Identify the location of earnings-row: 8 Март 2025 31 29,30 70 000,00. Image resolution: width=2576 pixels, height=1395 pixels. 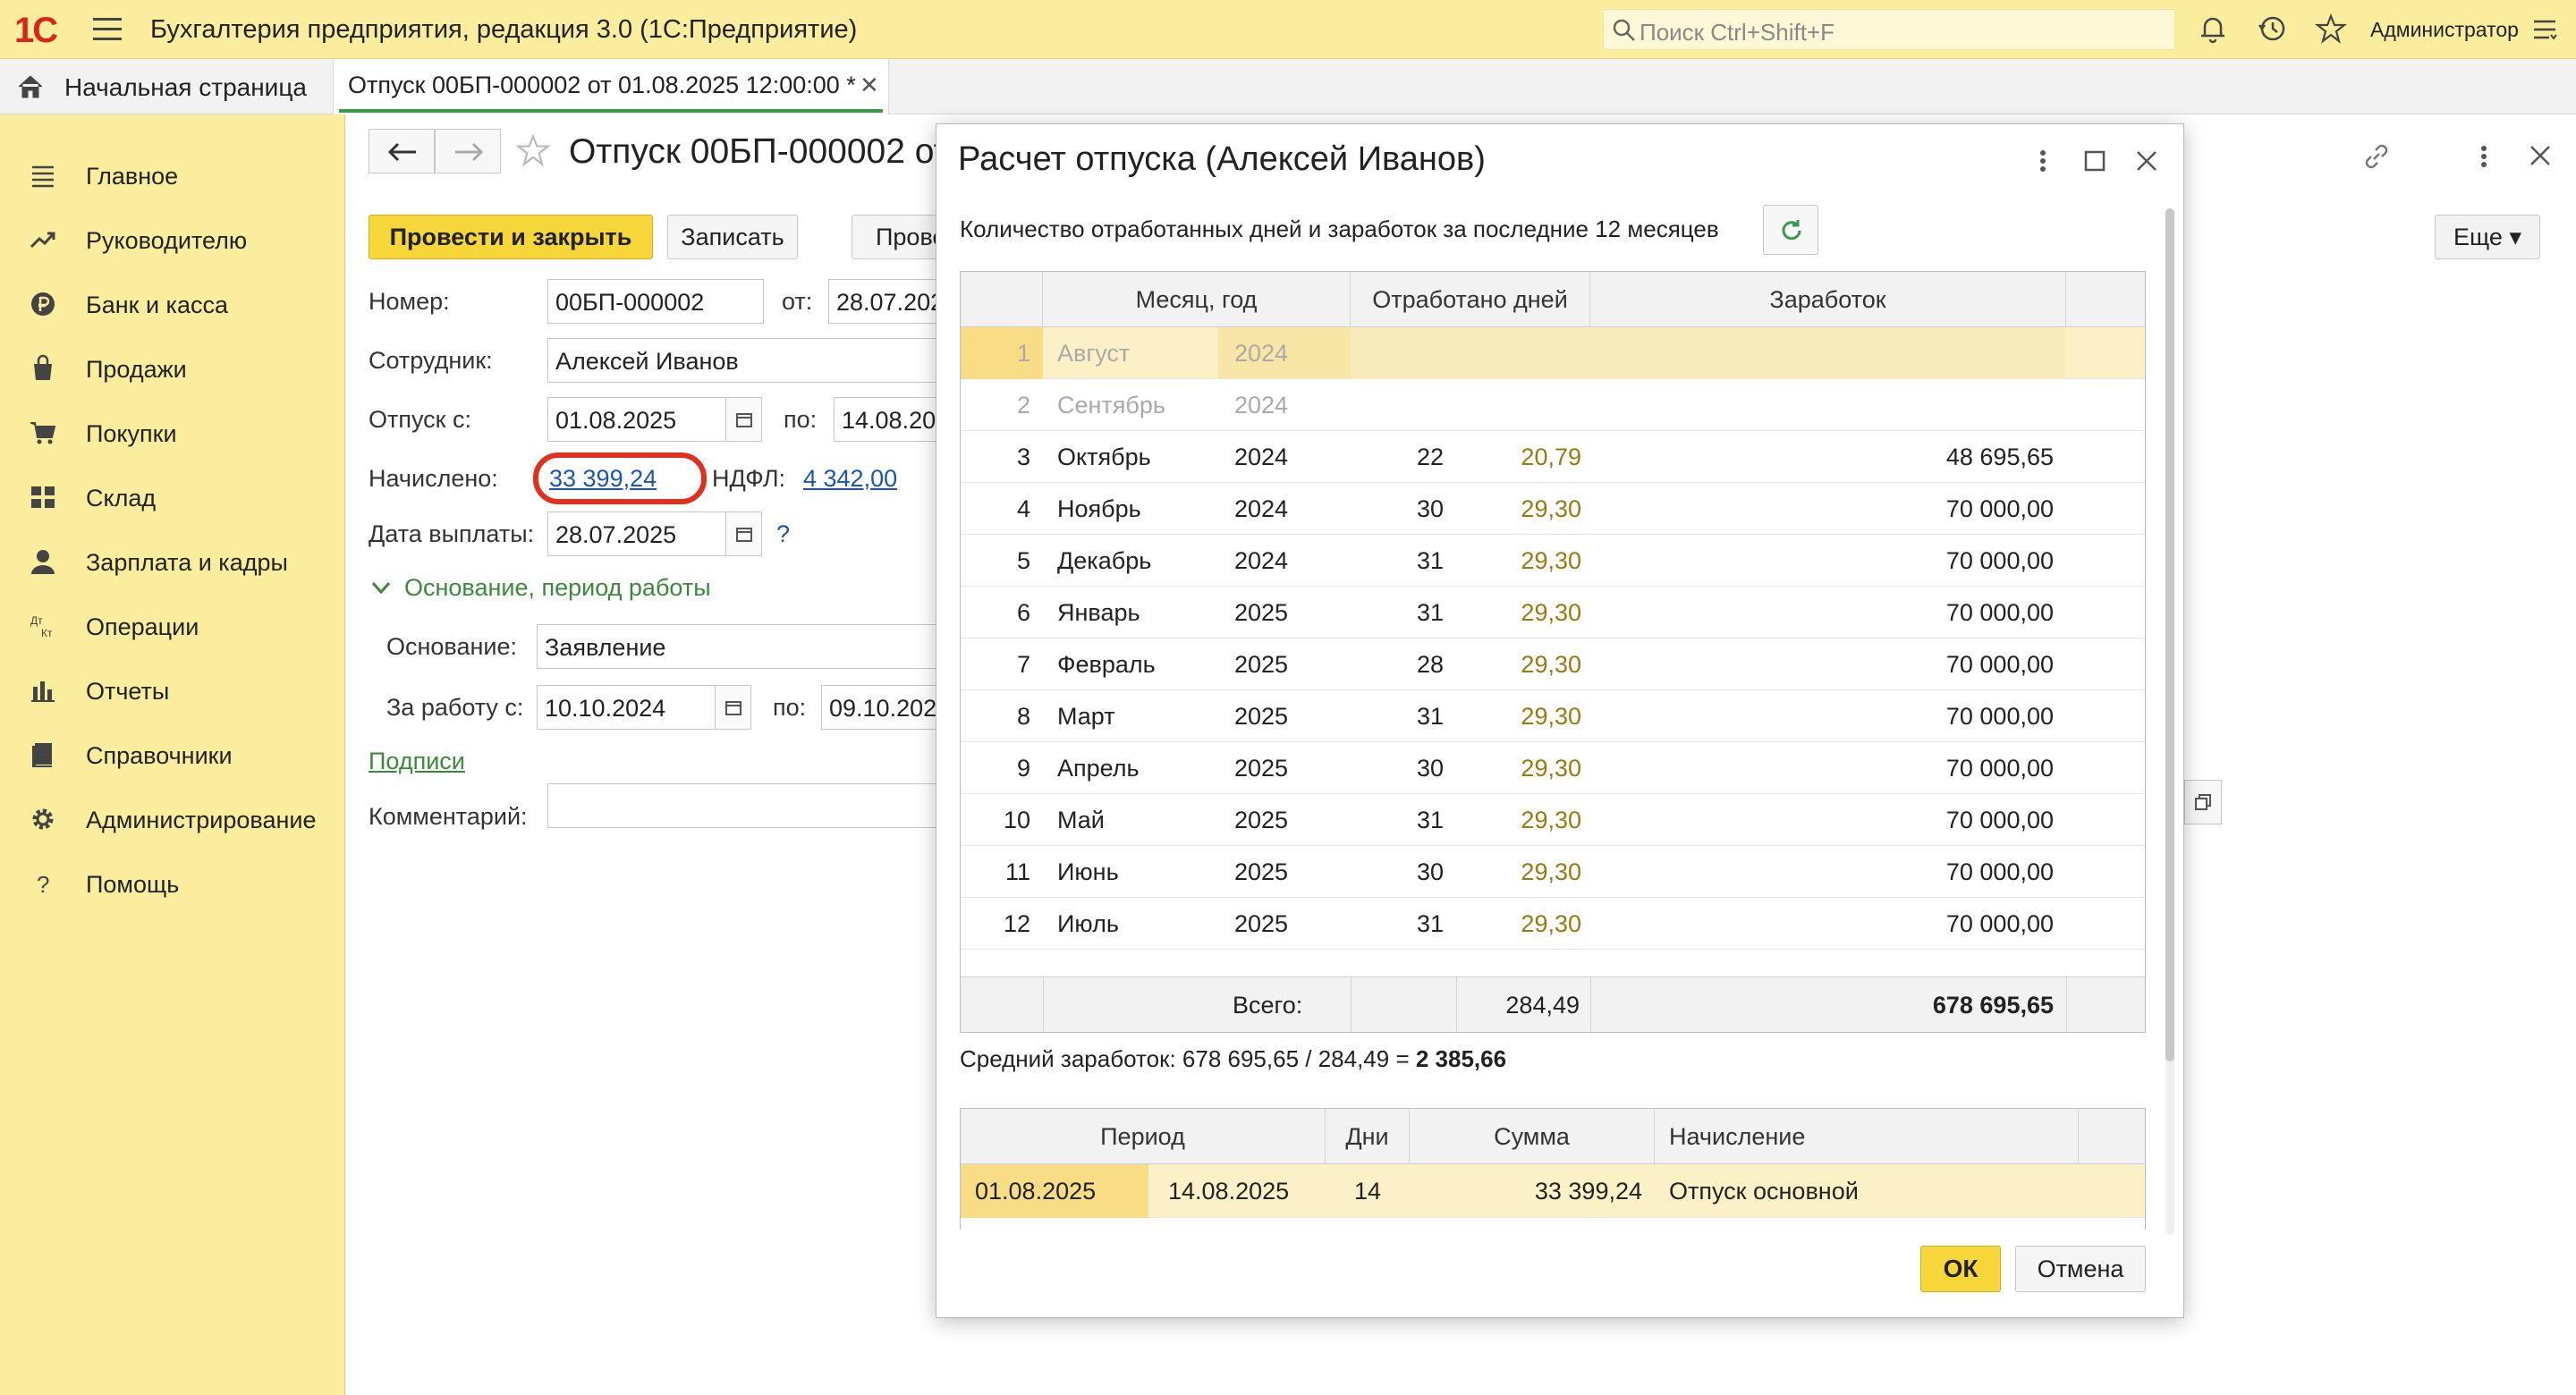
(1553, 716).